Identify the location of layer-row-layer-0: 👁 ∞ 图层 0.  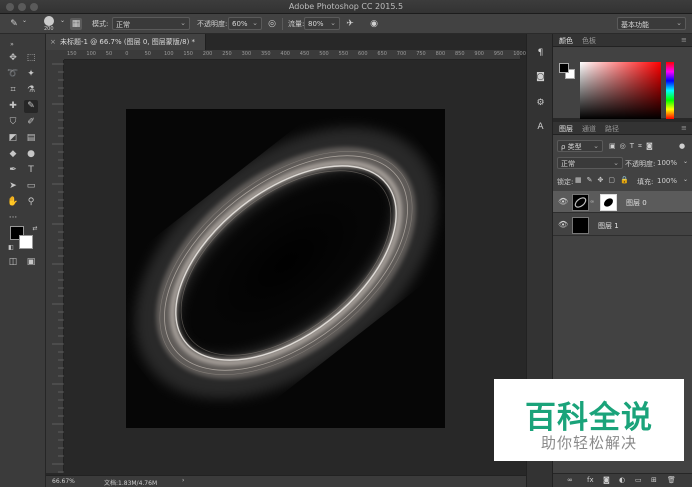
(622, 202).